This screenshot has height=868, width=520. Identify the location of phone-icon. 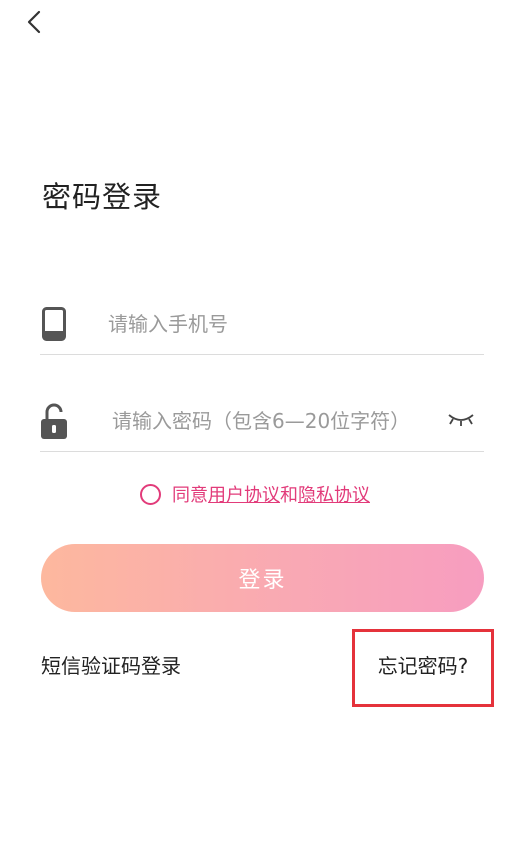
(54, 324).